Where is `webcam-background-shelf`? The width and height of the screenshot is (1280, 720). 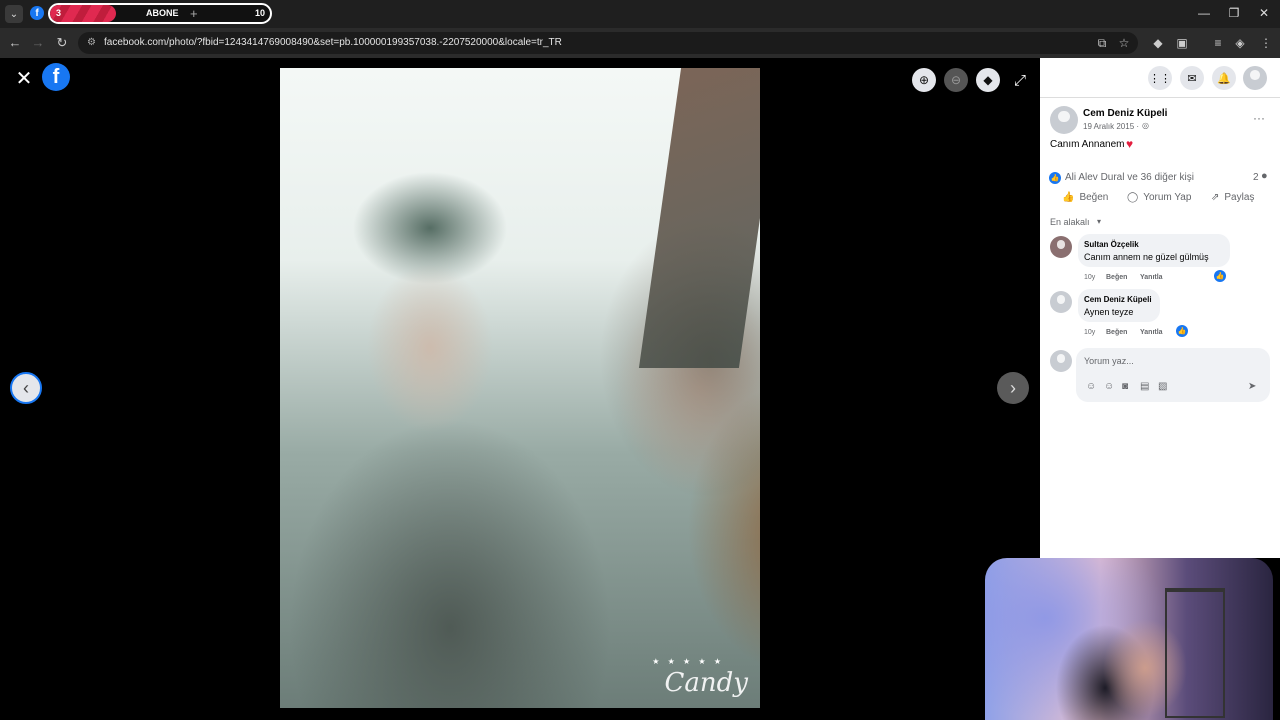
webcam-background-shelf is located at coordinates (1195, 653).